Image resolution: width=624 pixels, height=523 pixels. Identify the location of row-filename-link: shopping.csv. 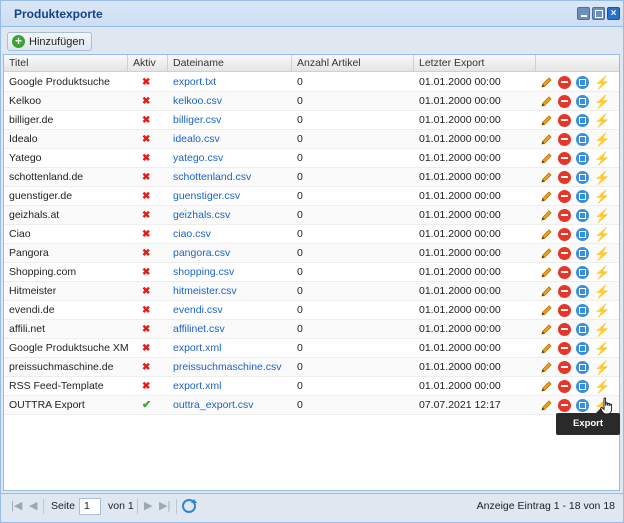
(230, 272).